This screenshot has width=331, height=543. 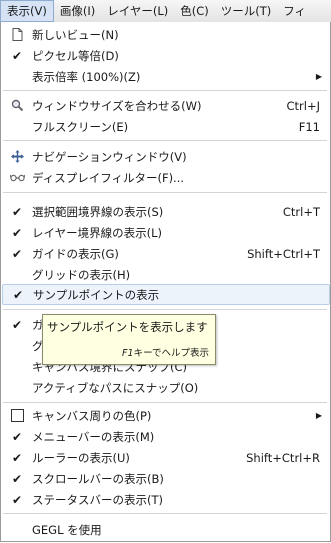 I want to click on menu-item-label: サンプルポイントの表示, so click(x=96, y=294).